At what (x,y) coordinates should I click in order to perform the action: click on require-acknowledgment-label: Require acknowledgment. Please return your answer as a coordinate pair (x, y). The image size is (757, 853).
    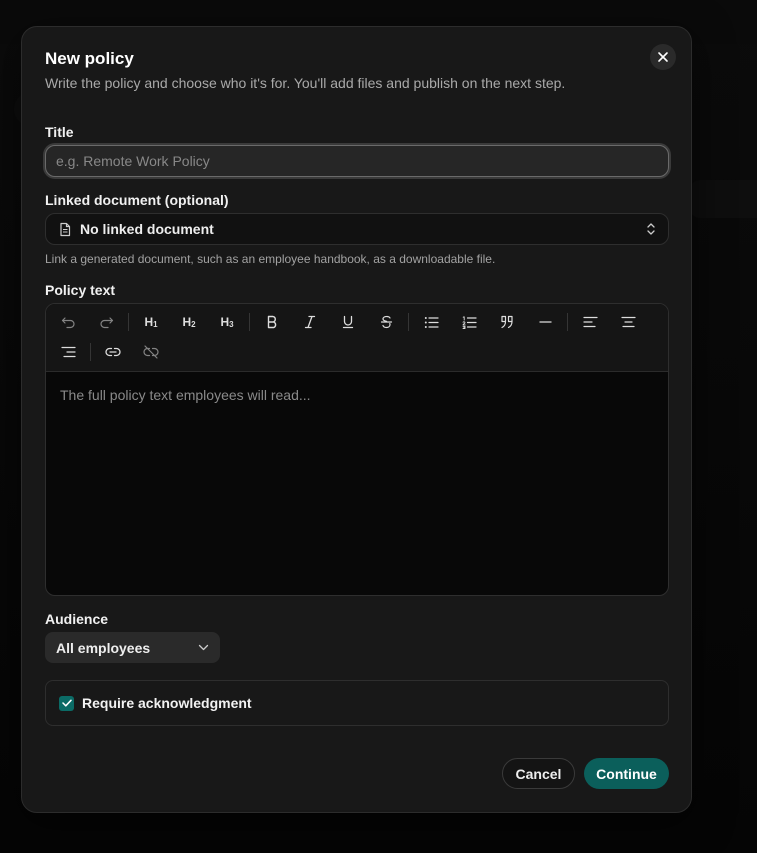
    Looking at the image, I should click on (167, 703).